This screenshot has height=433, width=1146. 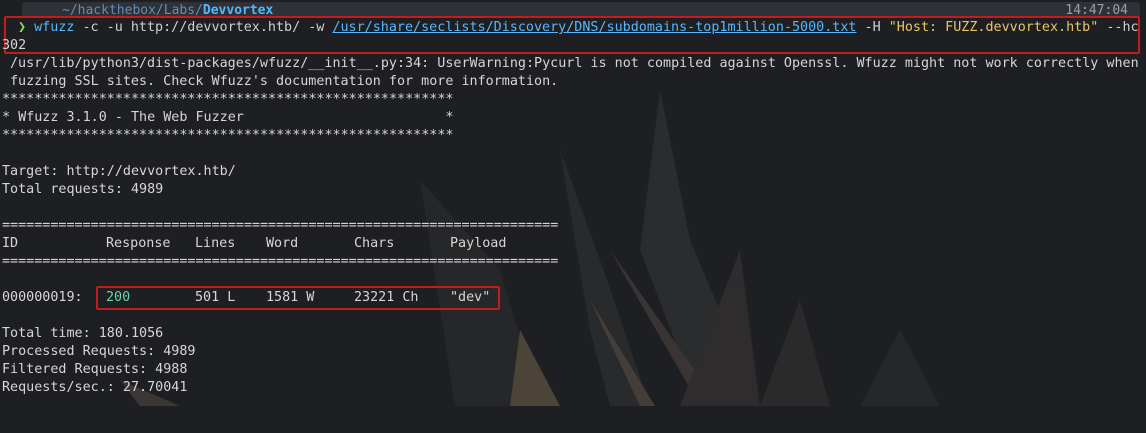 I want to click on requests-per-second-line: Requests/sec.: 27.70041, so click(x=95, y=387).